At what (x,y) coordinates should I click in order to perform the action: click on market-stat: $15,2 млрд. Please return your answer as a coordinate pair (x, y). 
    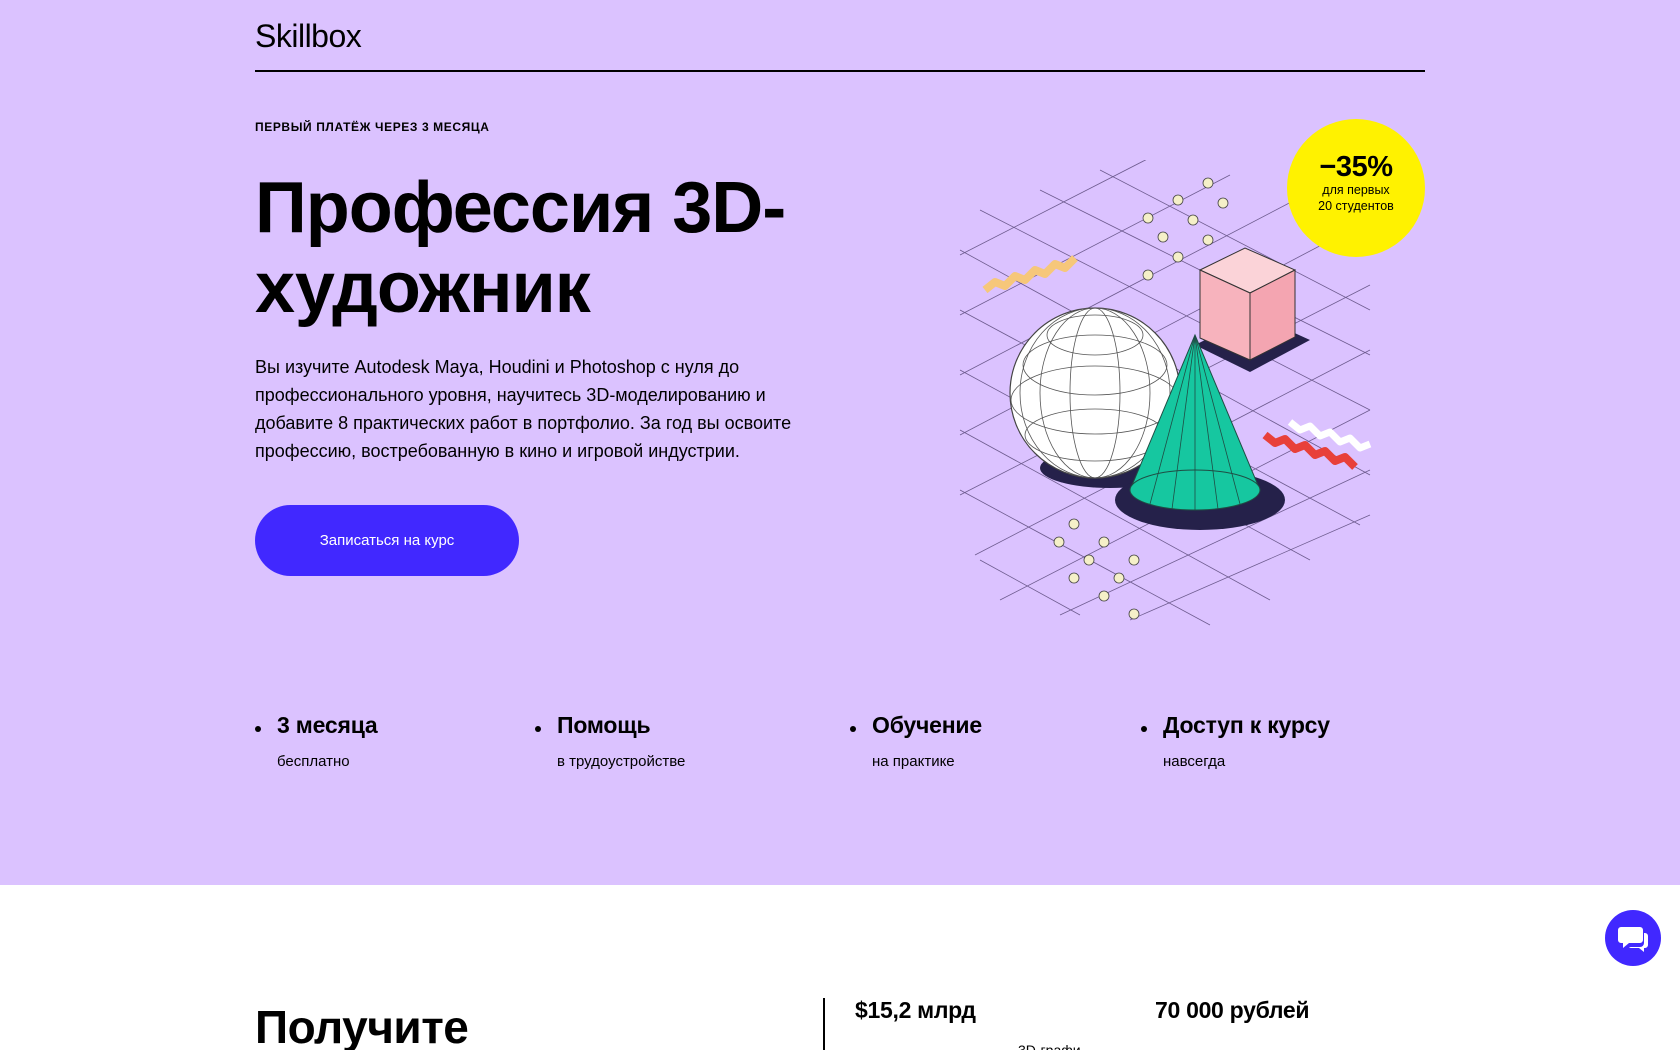
    Looking at the image, I should click on (915, 1010).